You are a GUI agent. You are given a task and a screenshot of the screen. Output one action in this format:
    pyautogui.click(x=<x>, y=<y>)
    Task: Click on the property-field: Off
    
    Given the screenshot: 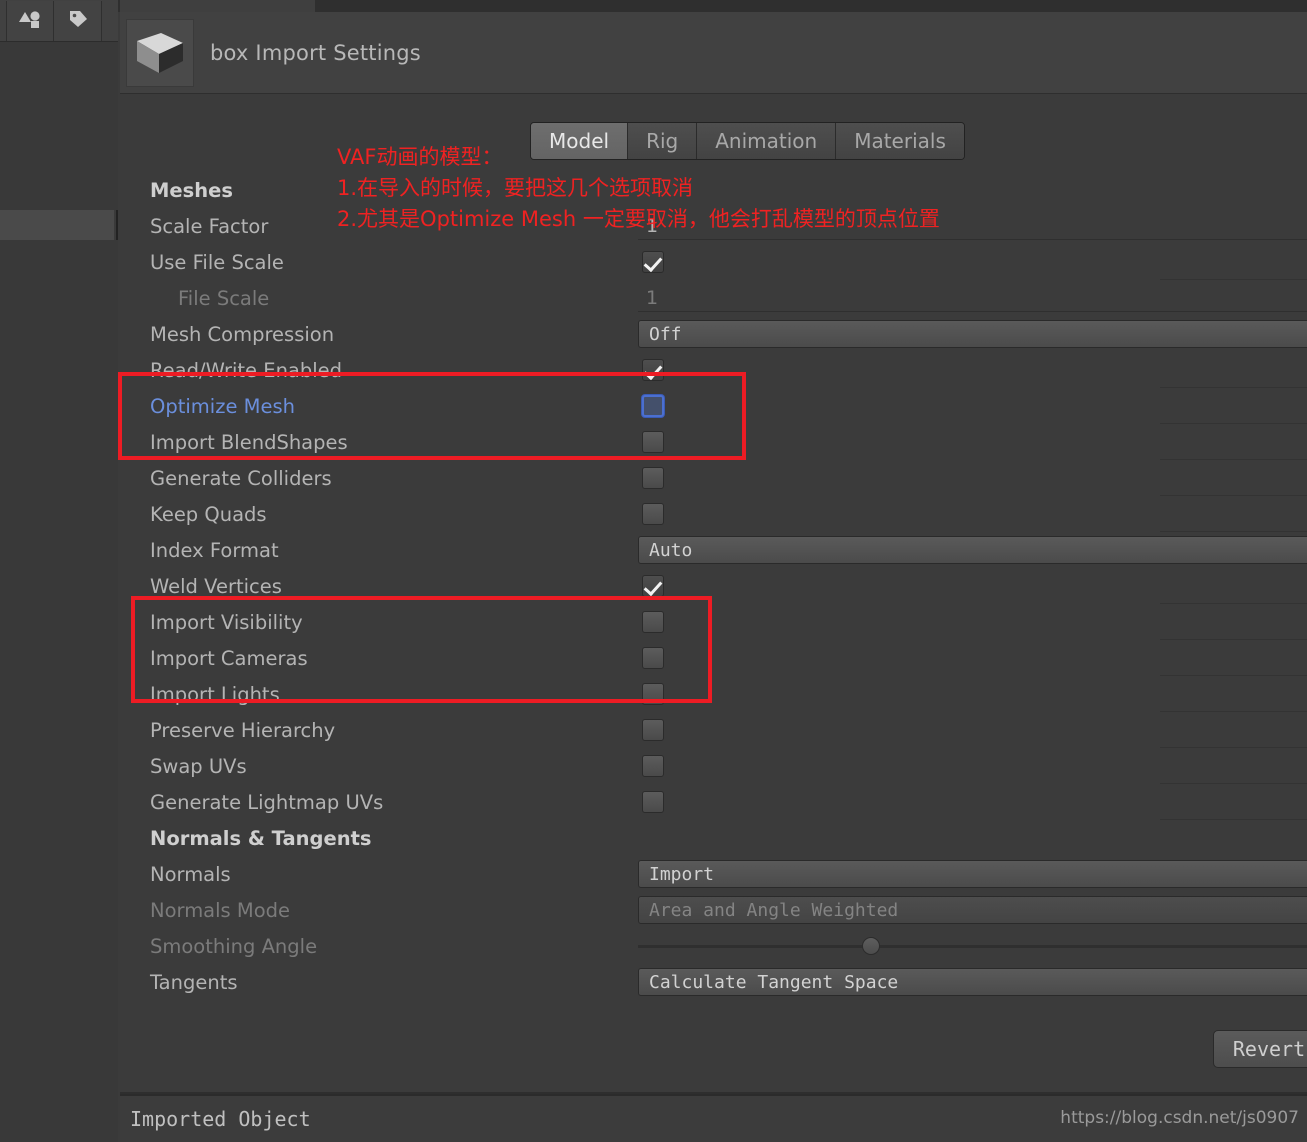 What is the action you would take?
    pyautogui.click(x=968, y=334)
    